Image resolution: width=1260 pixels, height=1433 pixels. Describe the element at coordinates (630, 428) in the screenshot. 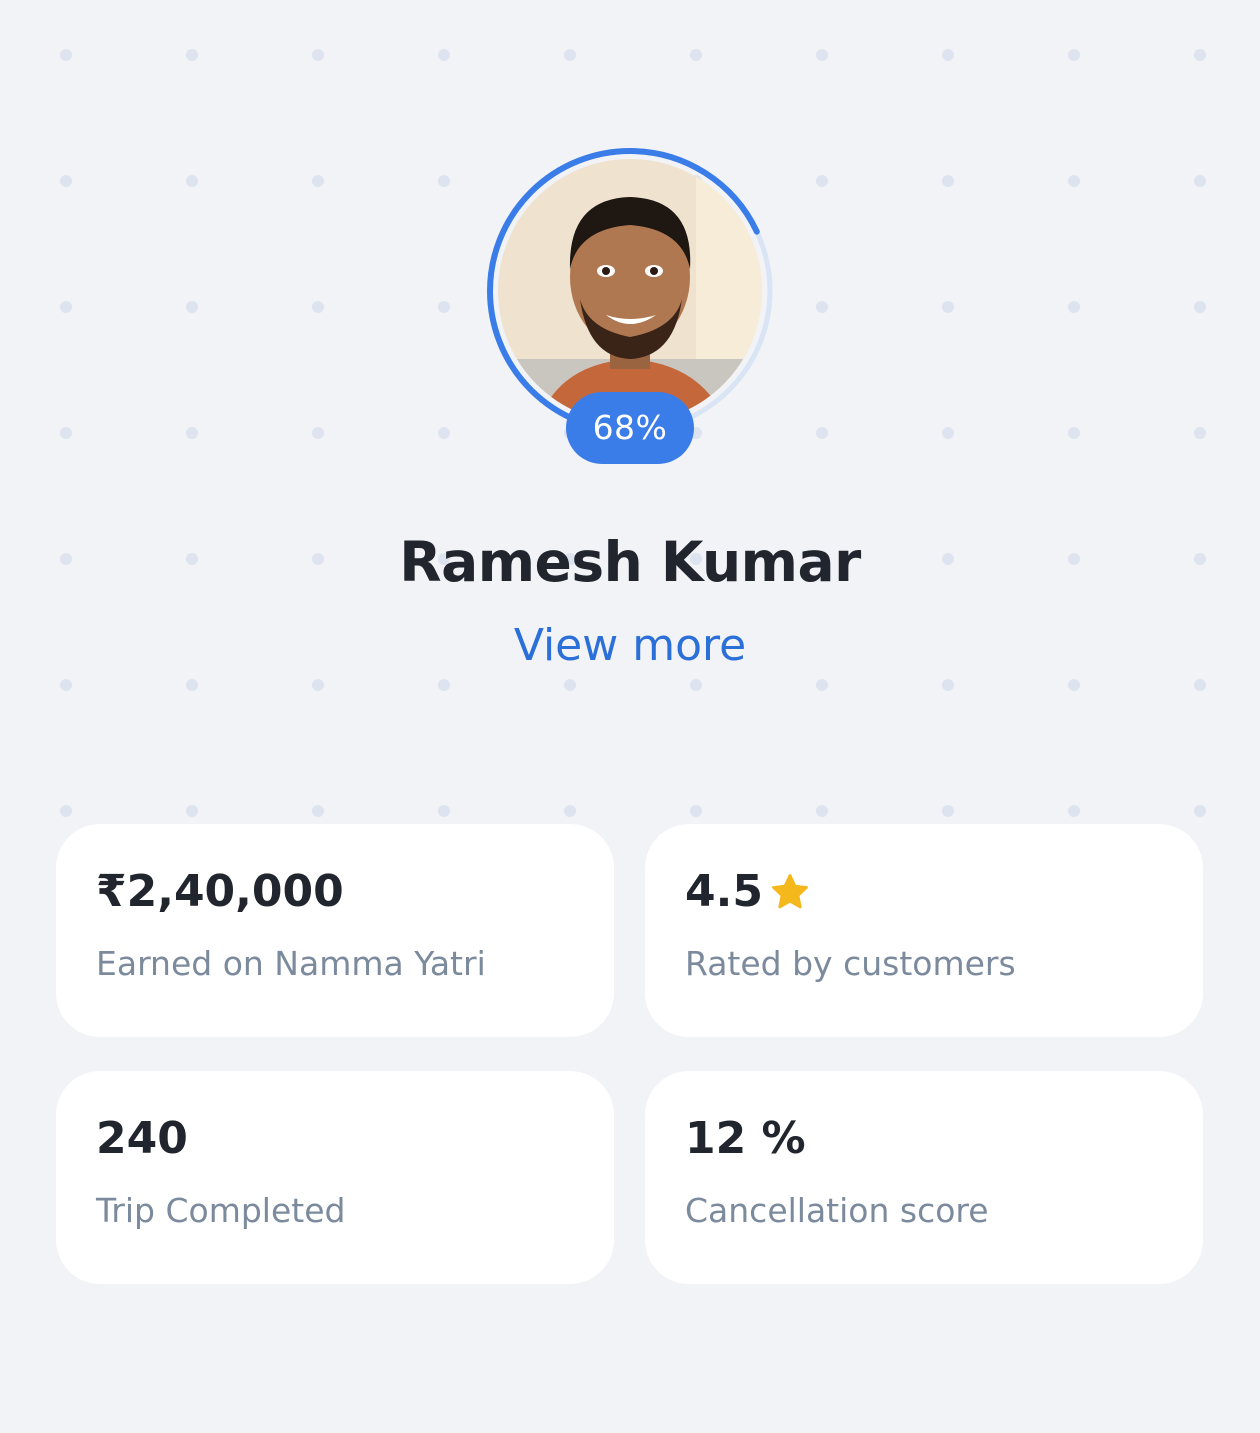

I see `profile-completion-badge: 68%` at that location.